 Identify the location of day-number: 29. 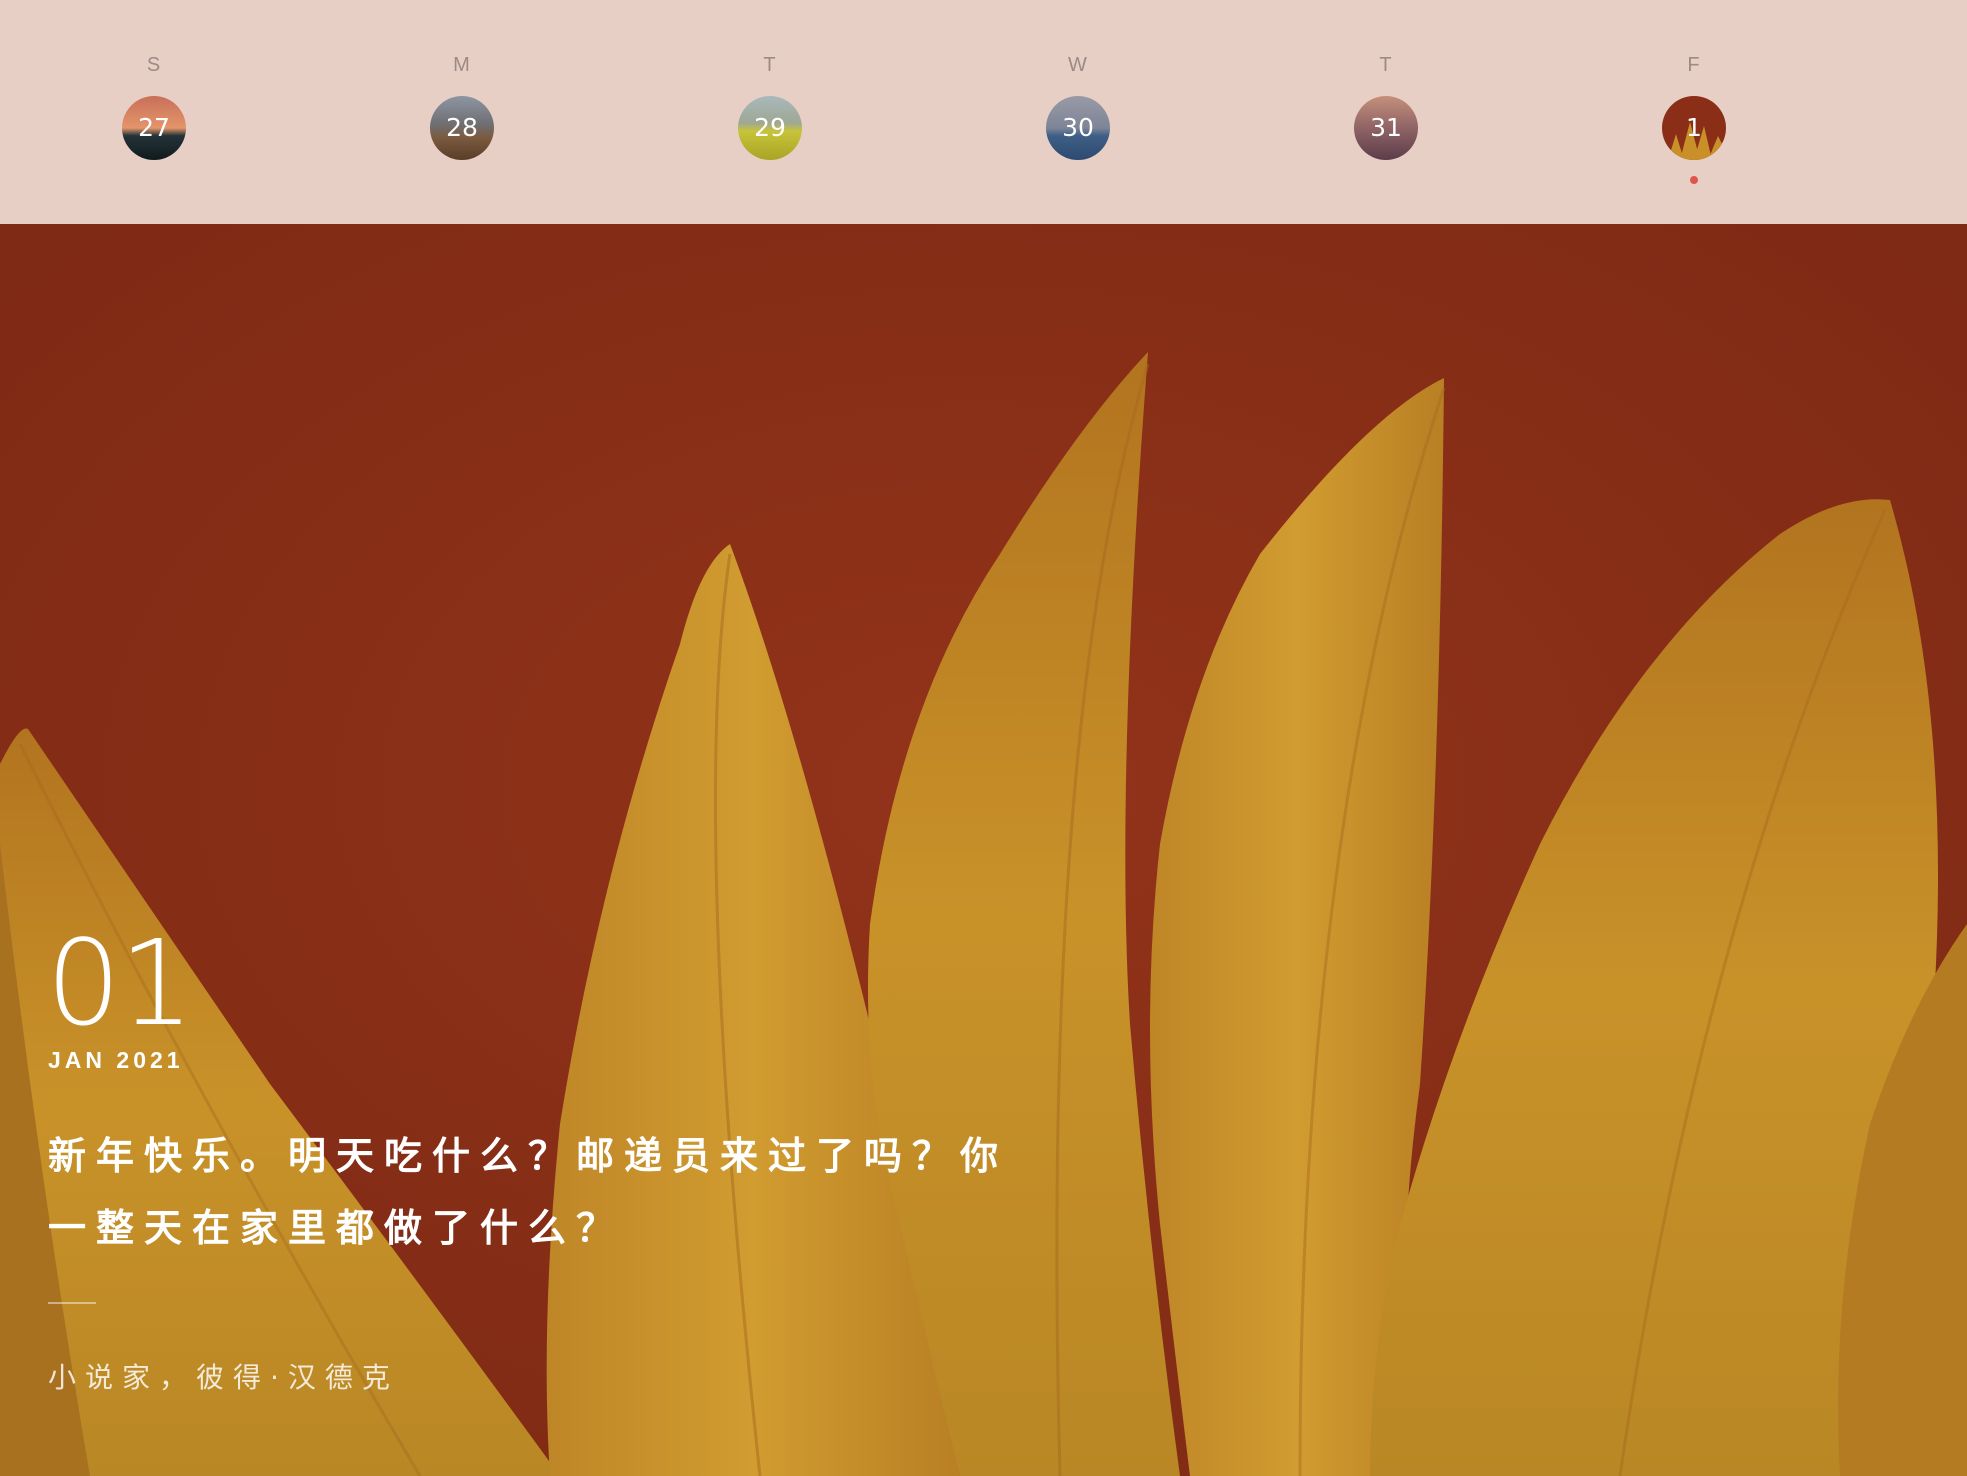
(770, 127).